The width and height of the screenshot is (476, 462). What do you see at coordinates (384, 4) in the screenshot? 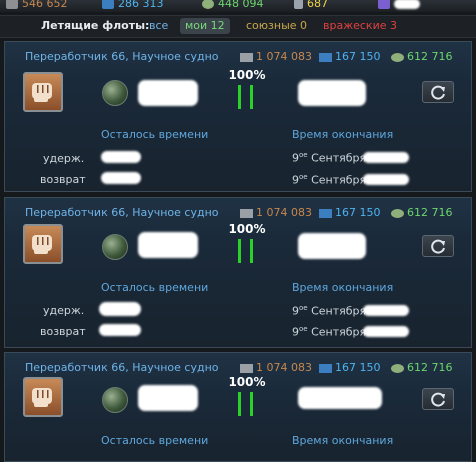
I see `dark-matter-icon` at bounding box center [384, 4].